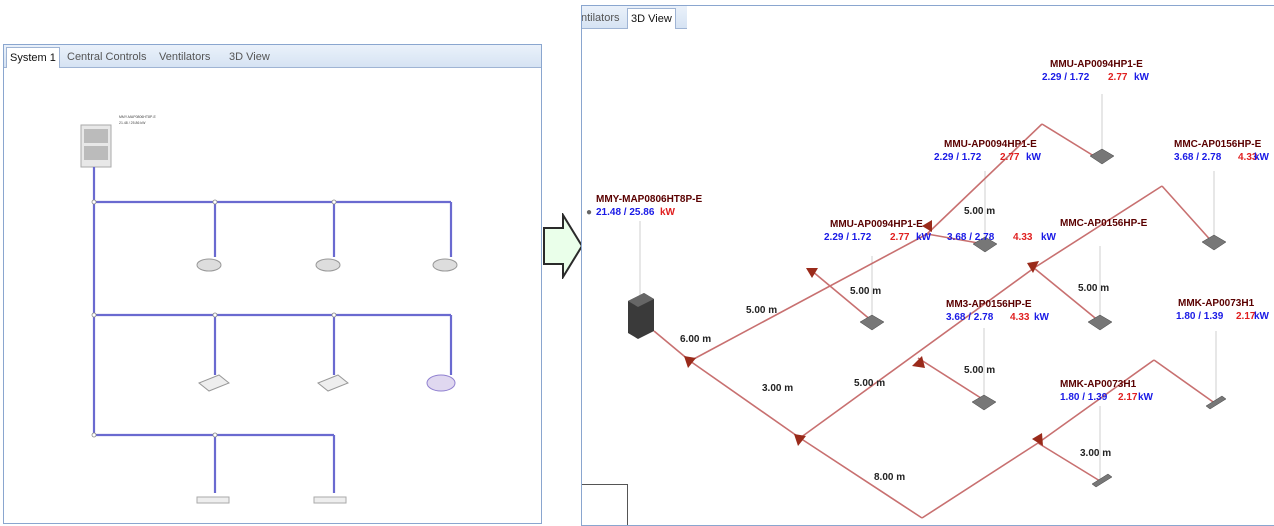 The width and height of the screenshot is (1274, 526). I want to click on outdoor-unit-icon, so click(96, 146).